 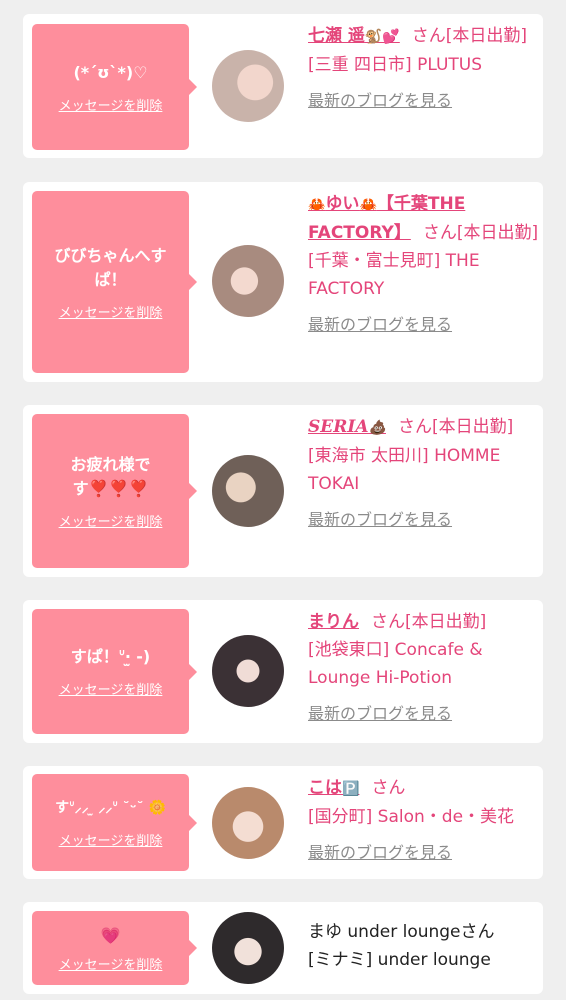 What do you see at coordinates (114, 87) in the screenshot?
I see `message-bubble: (*´ʊ`*)♡ メッセージを削除` at bounding box center [114, 87].